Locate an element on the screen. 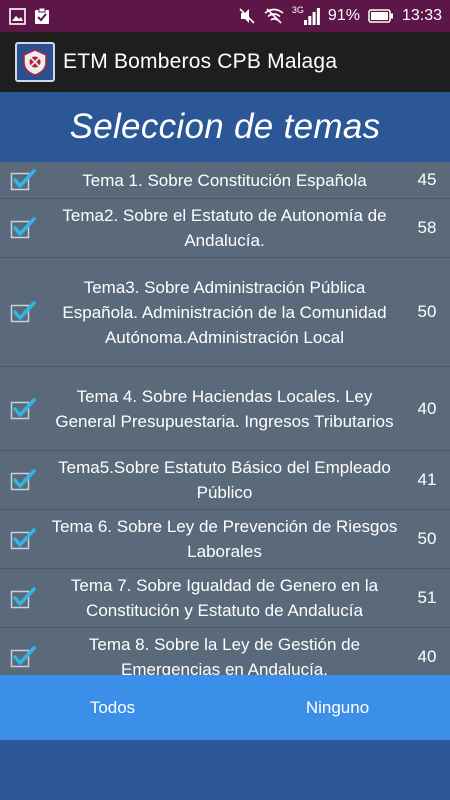  navigation-area is located at coordinates (225, 770).